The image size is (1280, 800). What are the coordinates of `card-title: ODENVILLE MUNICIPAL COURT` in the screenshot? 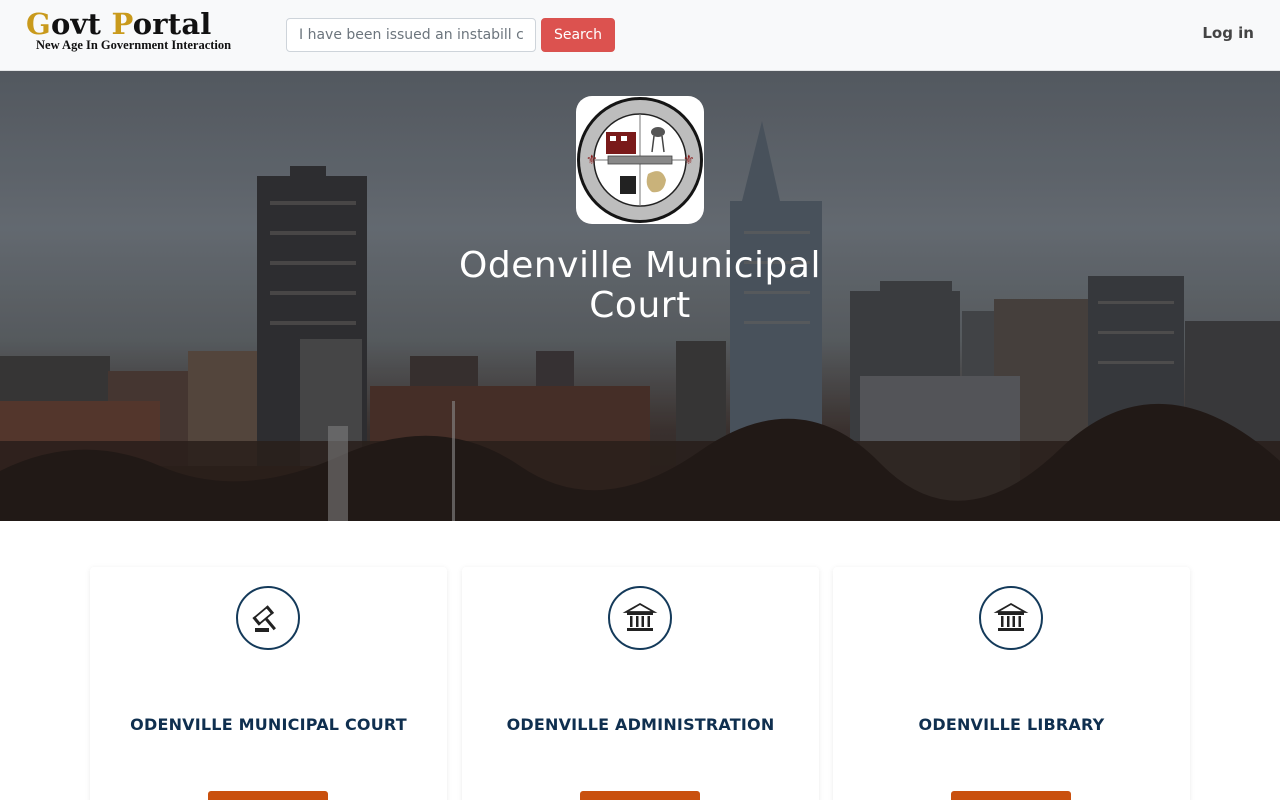 It's located at (268, 724).